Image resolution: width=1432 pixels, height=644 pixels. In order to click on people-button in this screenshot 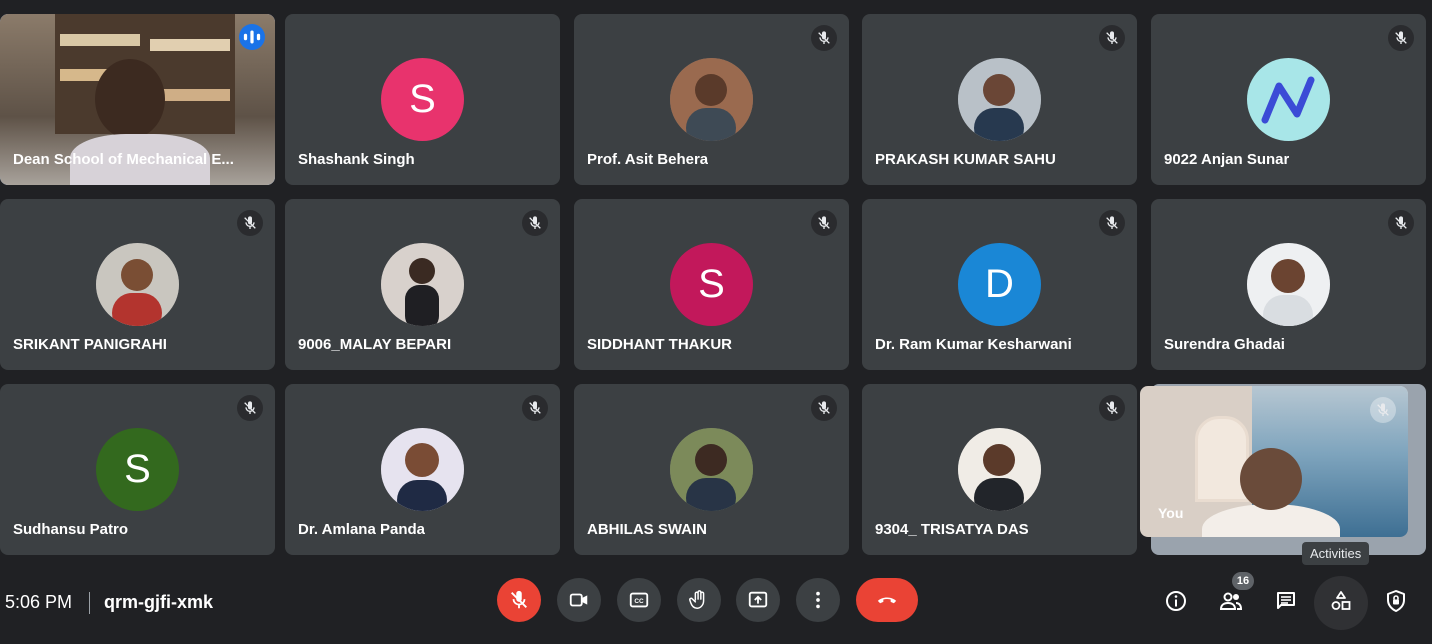, I will do `click(1231, 601)`.